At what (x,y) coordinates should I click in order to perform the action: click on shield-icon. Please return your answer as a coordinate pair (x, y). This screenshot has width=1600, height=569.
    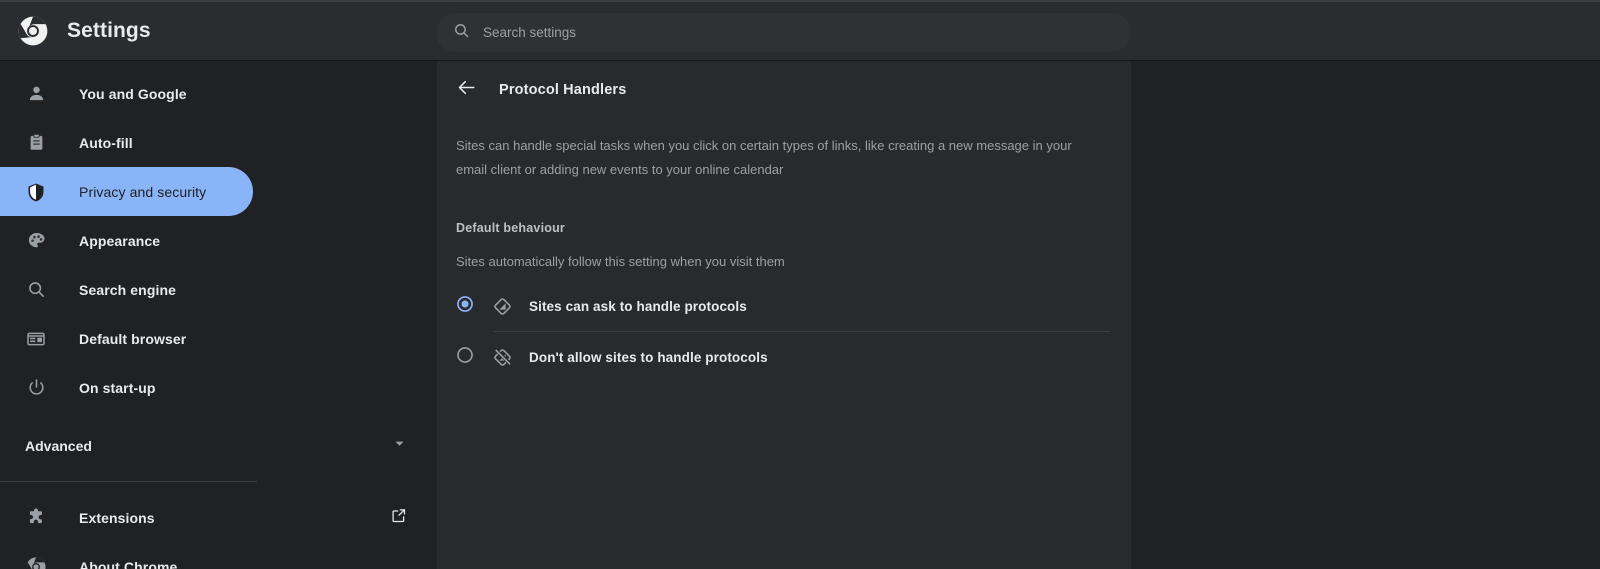
    Looking at the image, I should click on (36, 192).